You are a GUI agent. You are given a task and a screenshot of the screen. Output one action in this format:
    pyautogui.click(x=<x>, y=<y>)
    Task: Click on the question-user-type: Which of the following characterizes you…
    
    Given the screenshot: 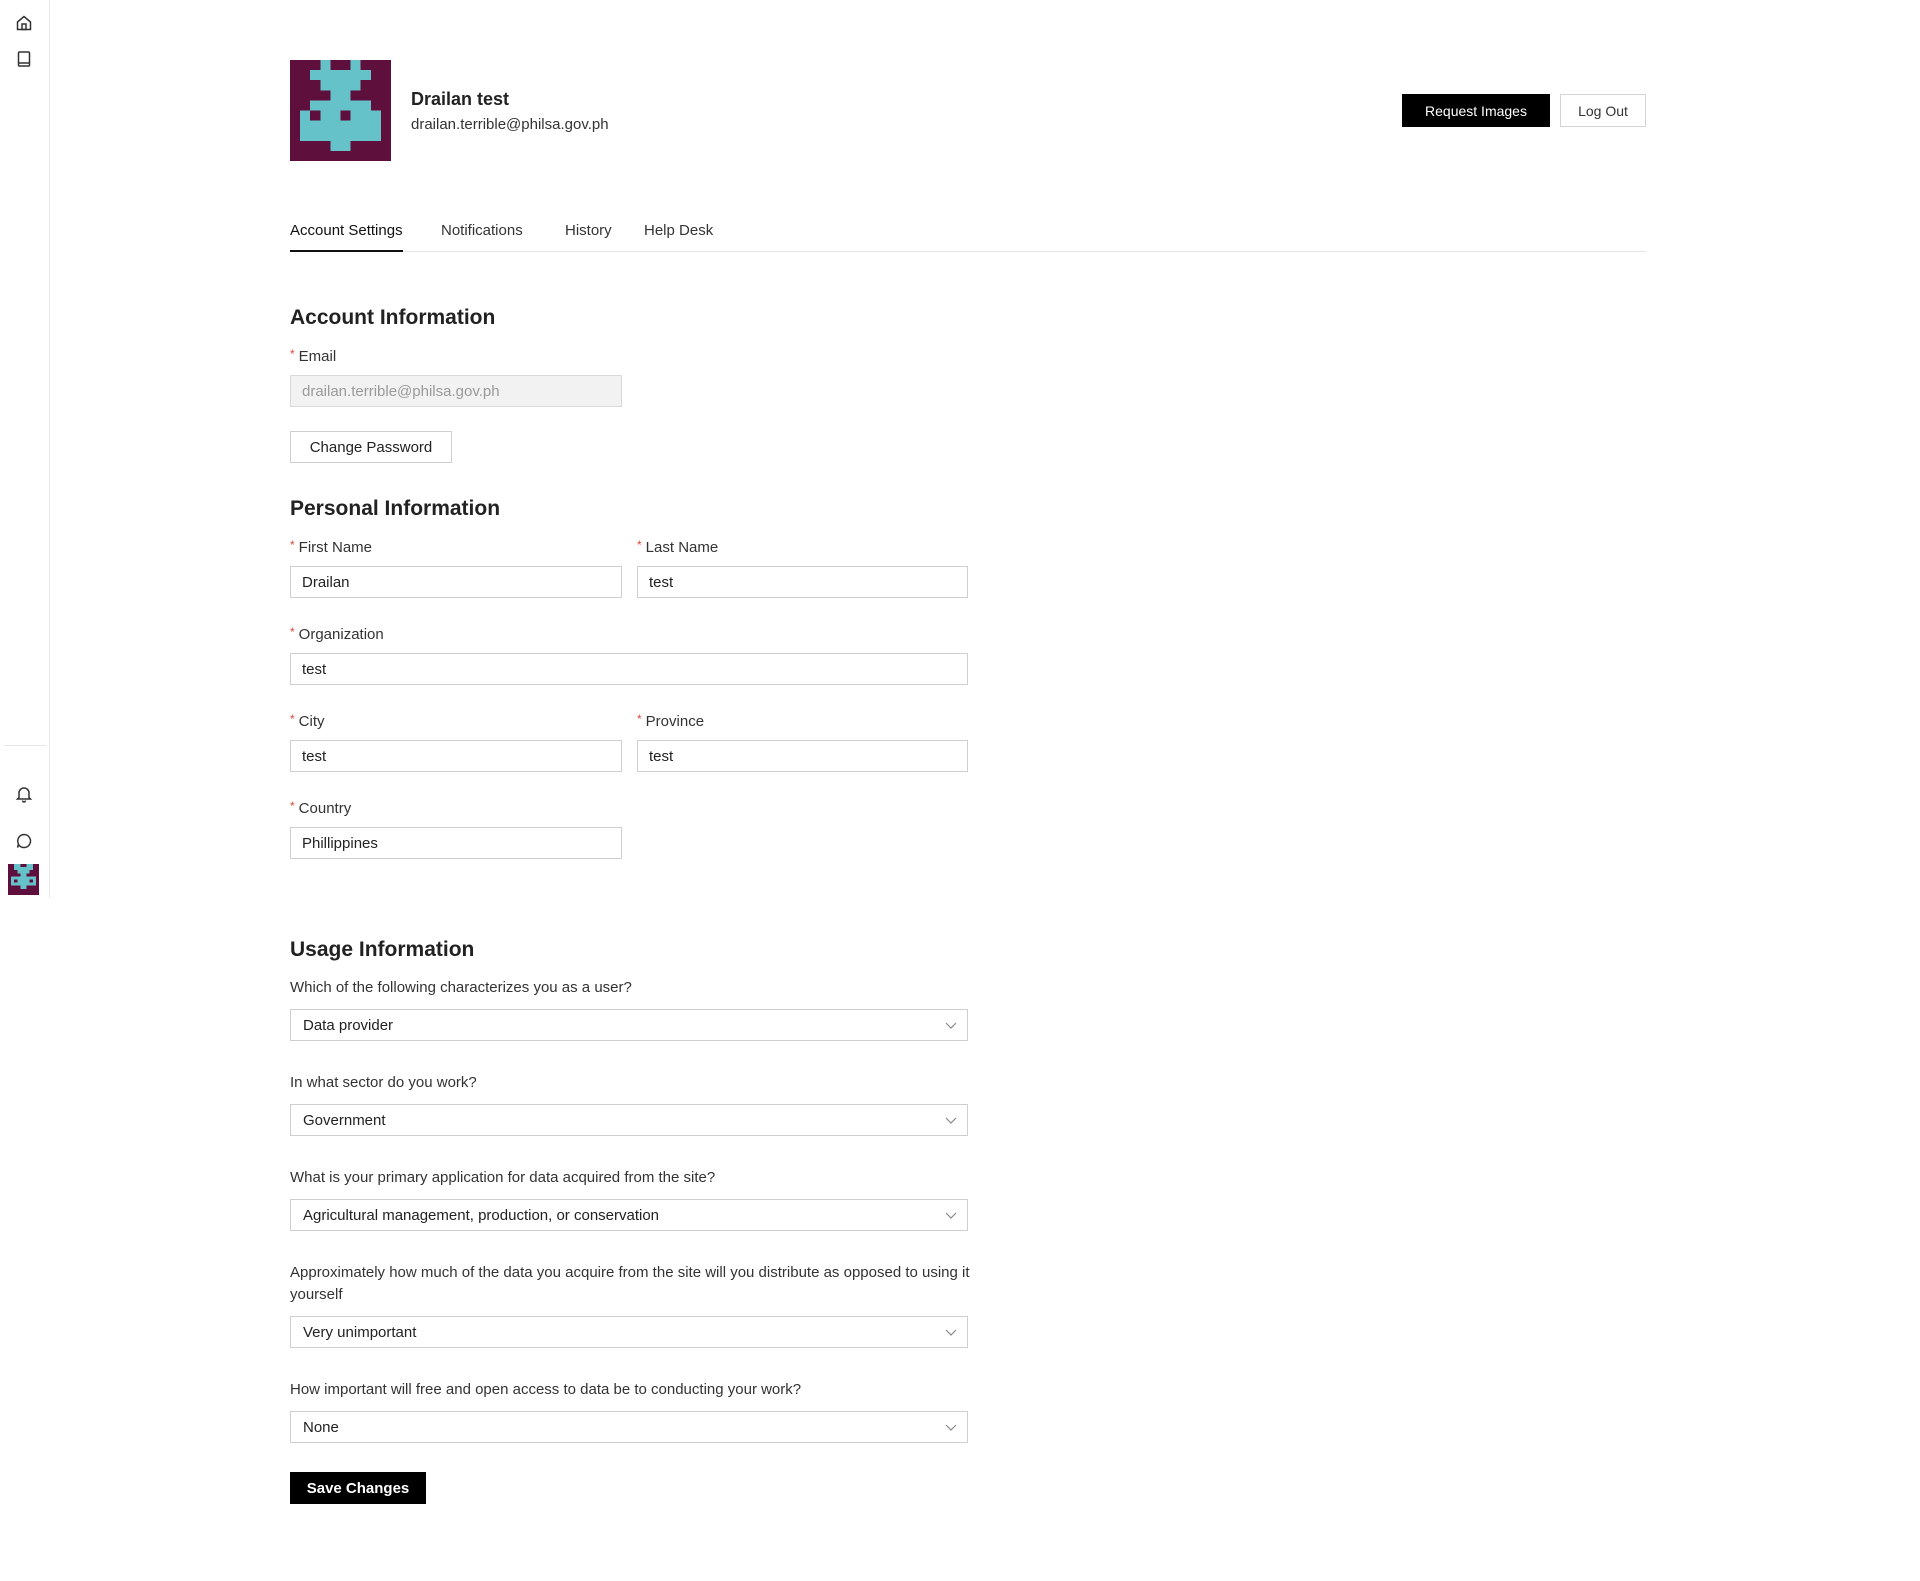 What is the action you would take?
    pyautogui.click(x=461, y=987)
    